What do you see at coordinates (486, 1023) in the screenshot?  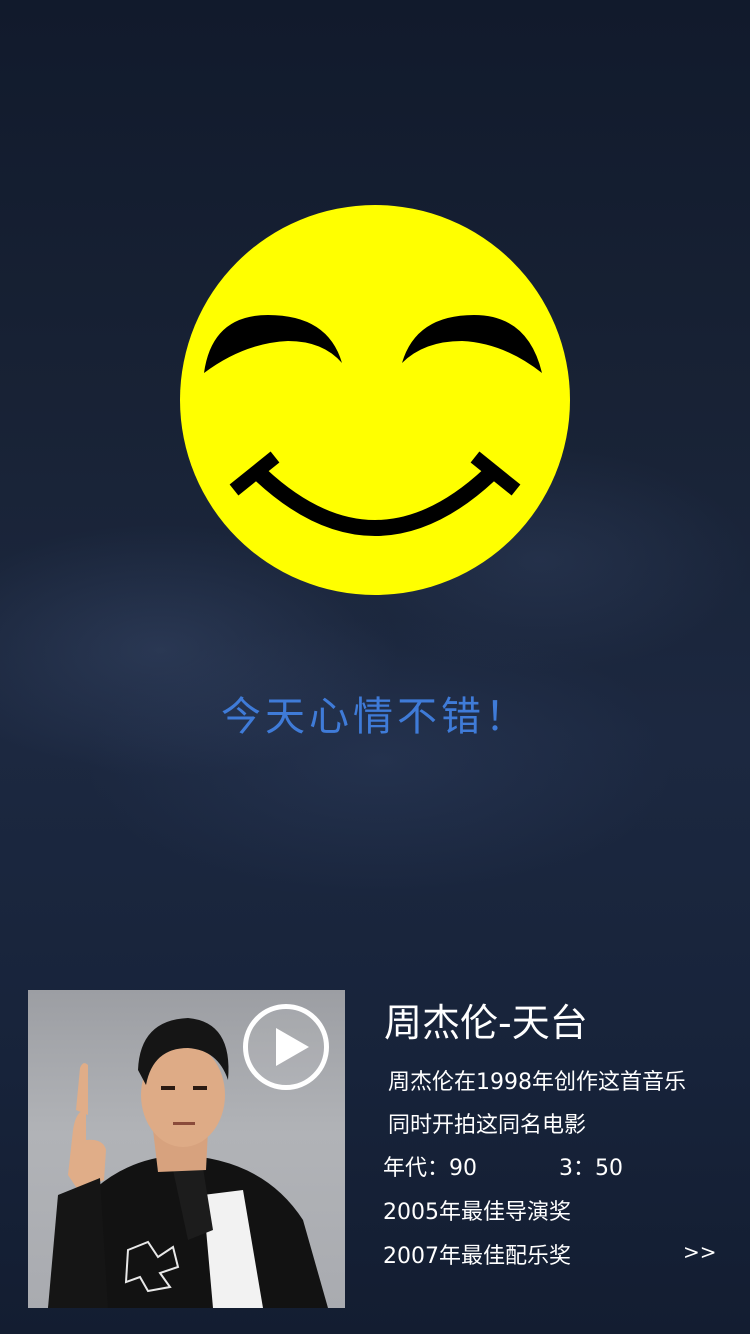 I see `song-title: 周杰伦-天台` at bounding box center [486, 1023].